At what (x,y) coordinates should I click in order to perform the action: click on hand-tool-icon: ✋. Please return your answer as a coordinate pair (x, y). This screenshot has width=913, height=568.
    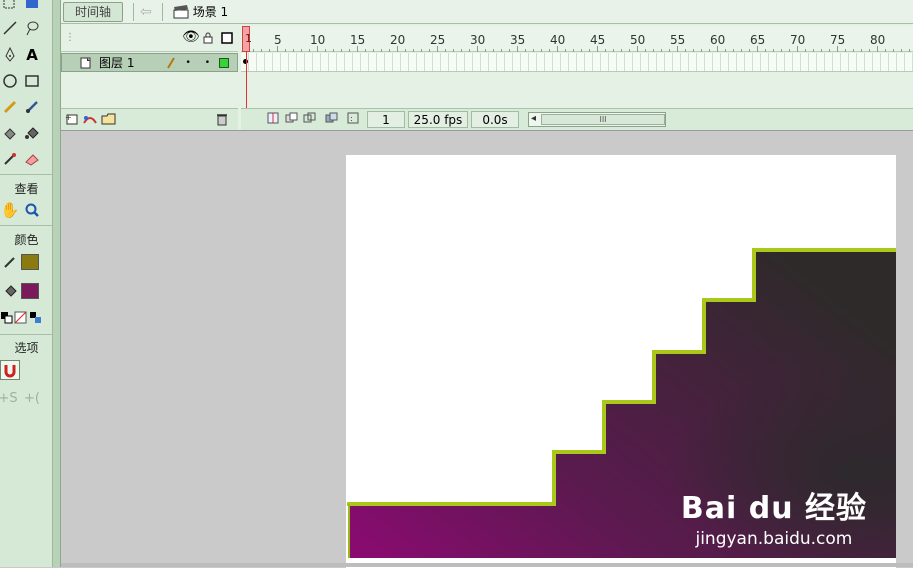
    Looking at the image, I should click on (10, 210).